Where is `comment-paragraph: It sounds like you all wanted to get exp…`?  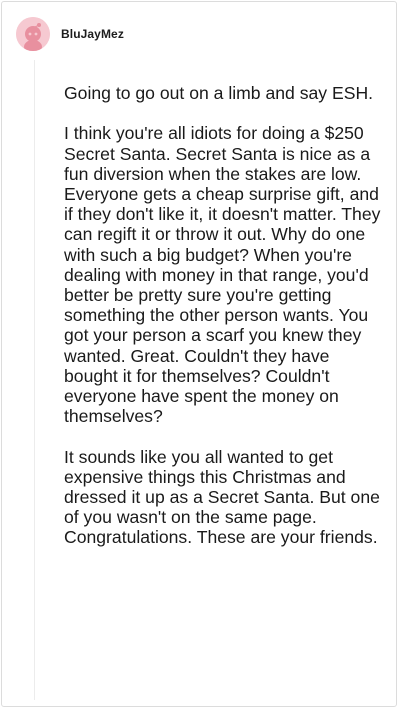
comment-paragraph: It sounds like you all wanted to get exp… is located at coordinates (222, 497).